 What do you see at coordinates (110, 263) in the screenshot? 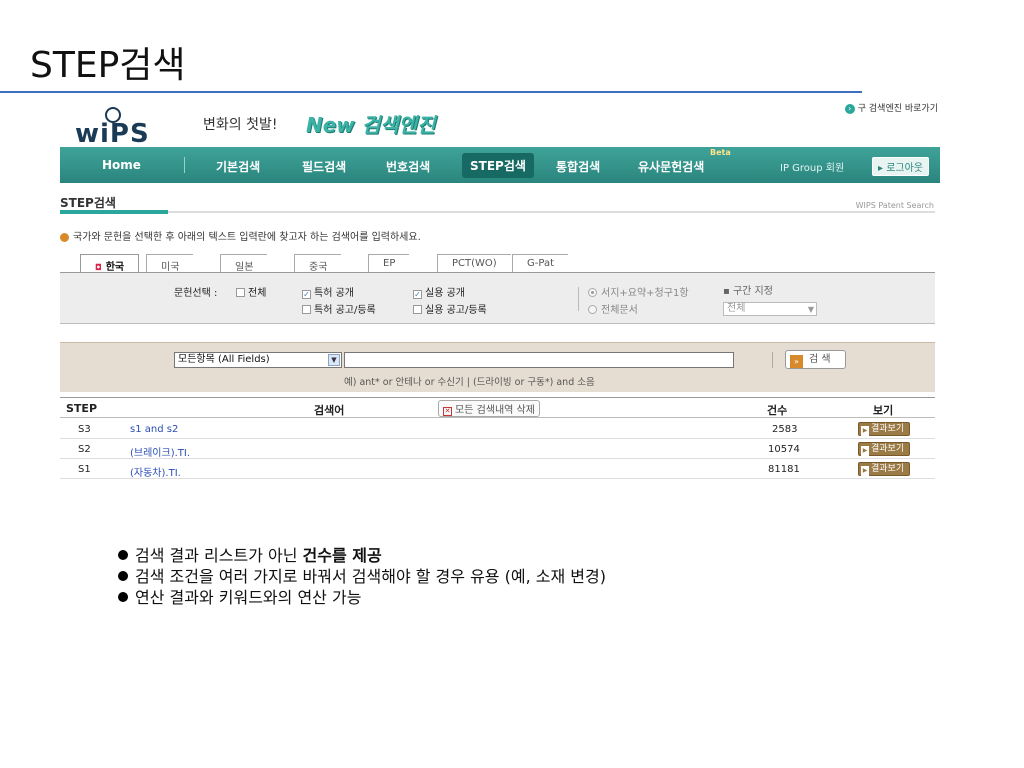
I see `tab-korea: ◘ 한국` at bounding box center [110, 263].